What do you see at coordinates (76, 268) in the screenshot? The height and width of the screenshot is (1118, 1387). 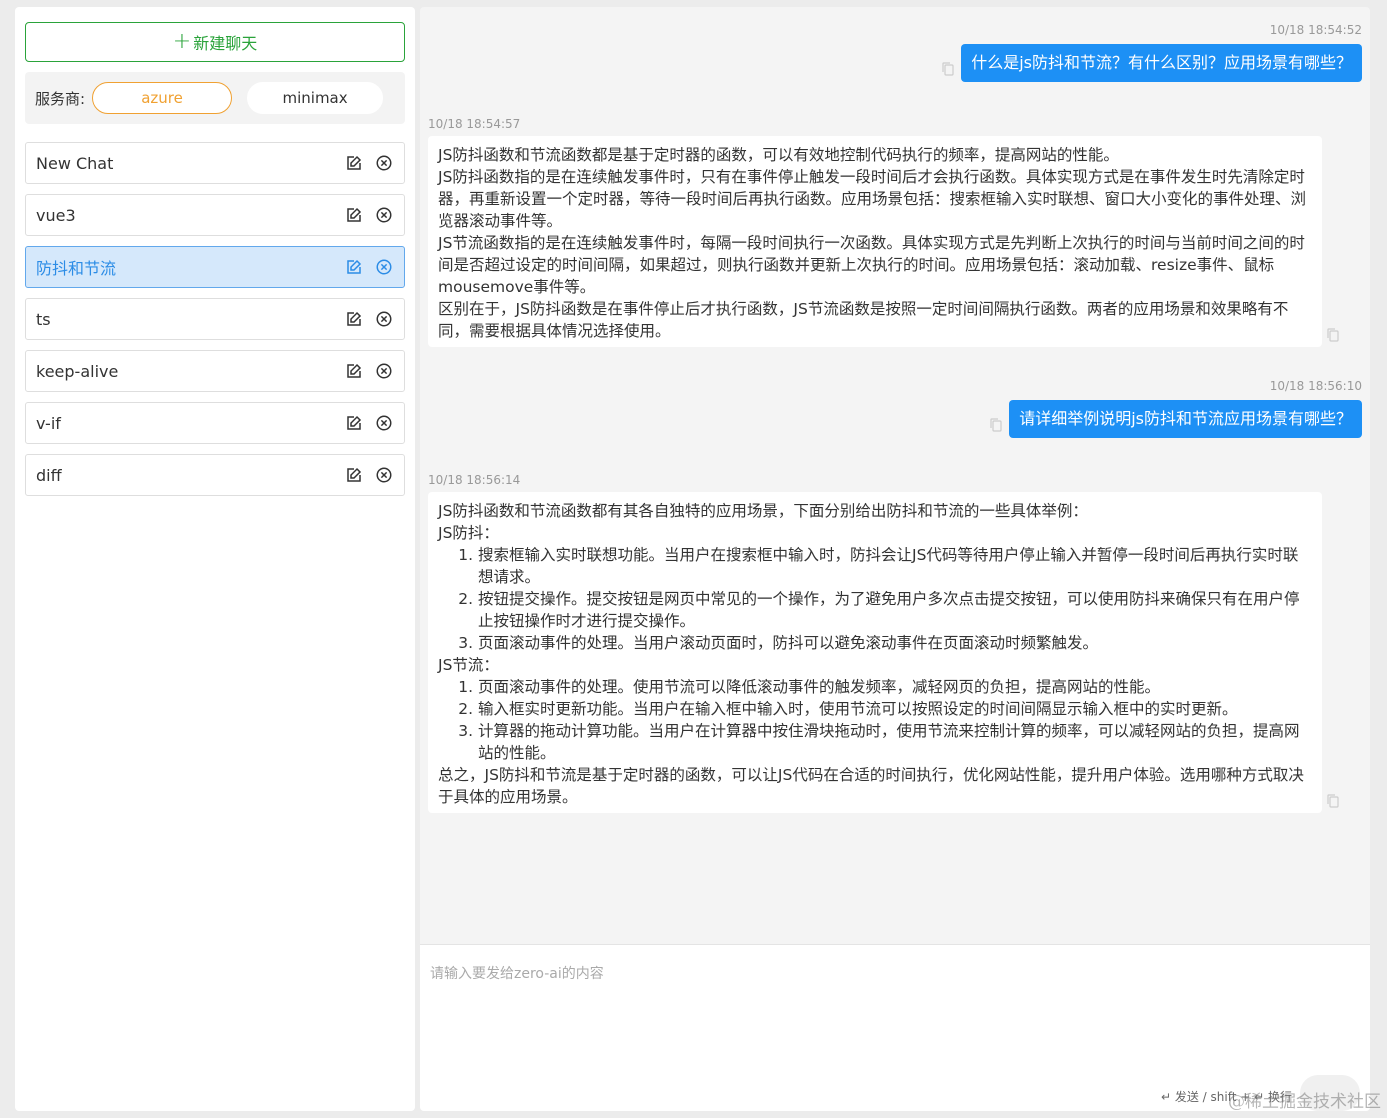 I see `chat-item-name: 防抖和节流` at bounding box center [76, 268].